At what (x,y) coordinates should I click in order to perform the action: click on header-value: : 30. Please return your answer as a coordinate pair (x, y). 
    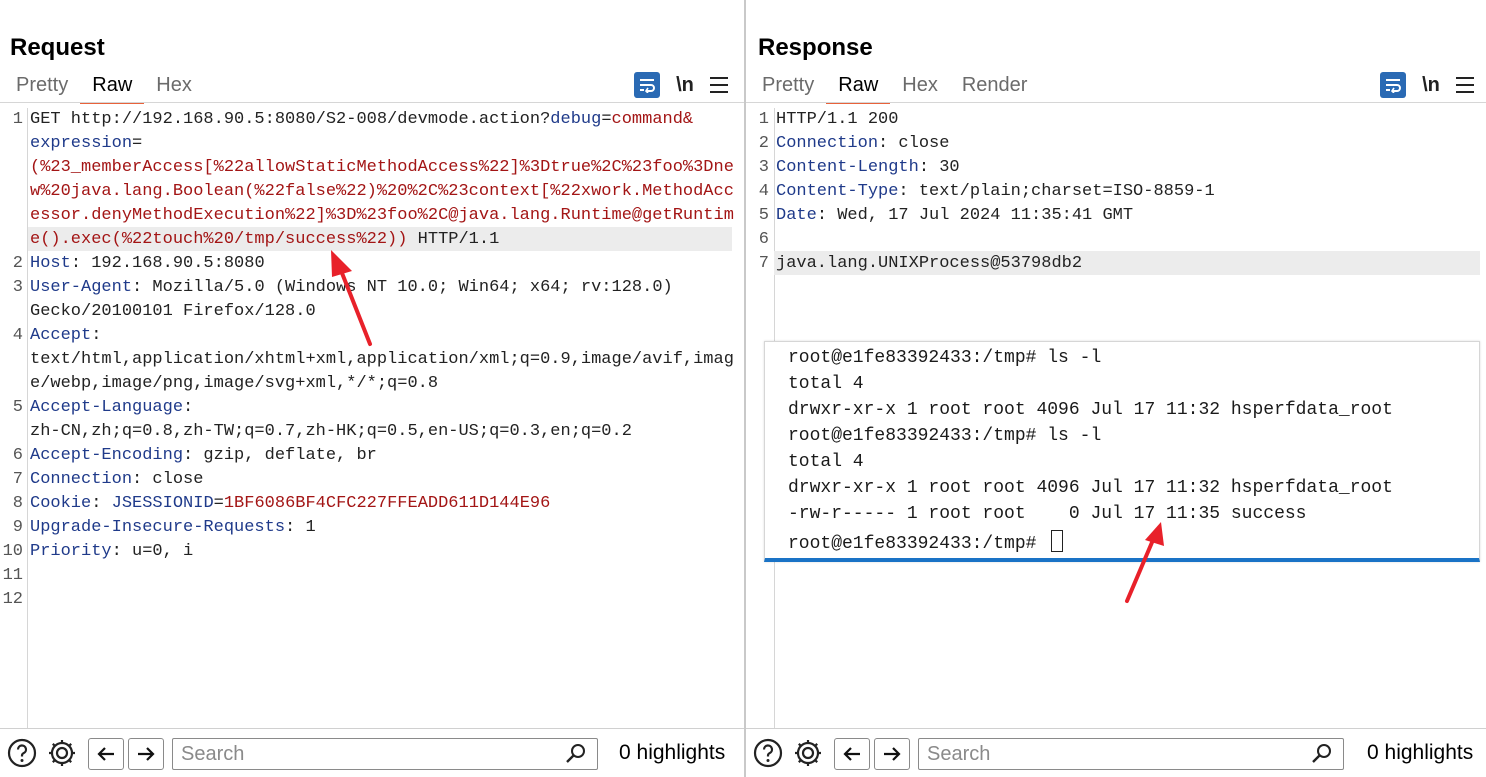
    Looking at the image, I should click on (939, 167).